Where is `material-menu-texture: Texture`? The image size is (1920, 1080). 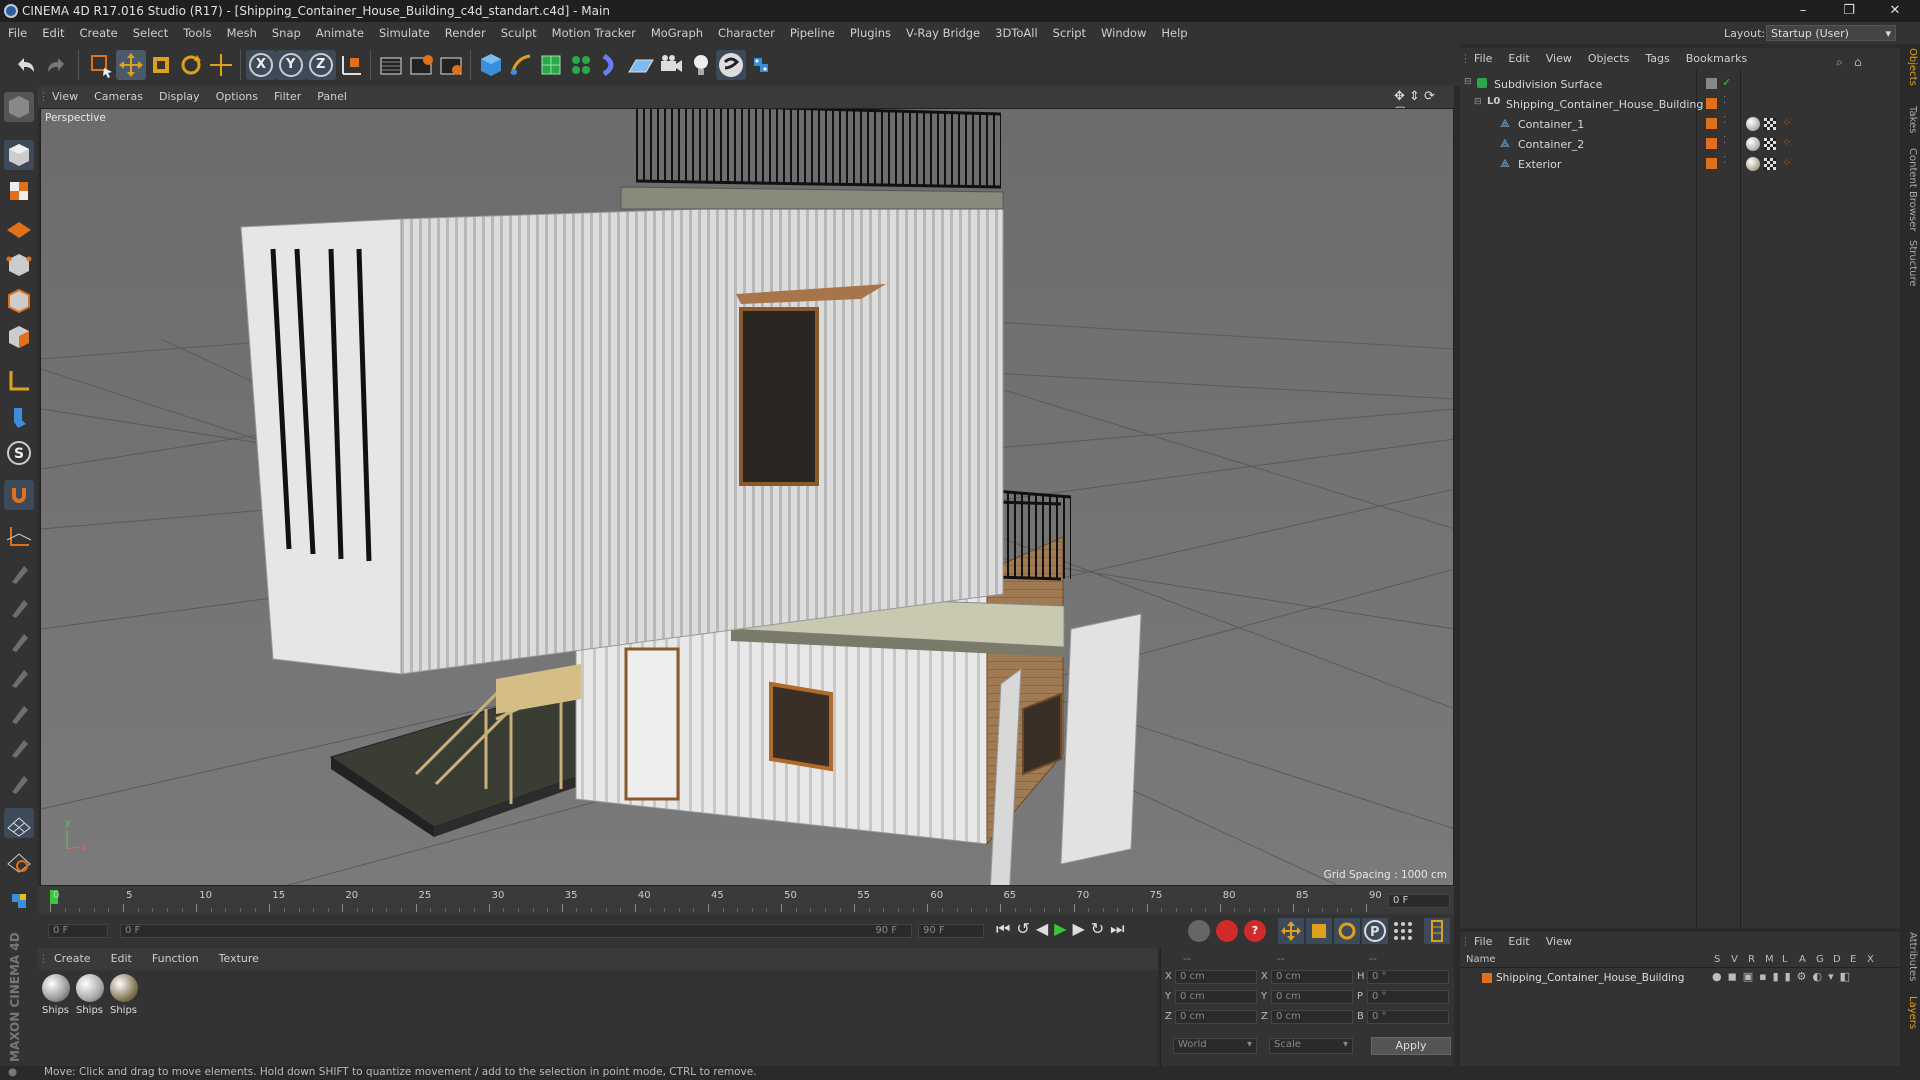 material-menu-texture: Texture is located at coordinates (239, 956).